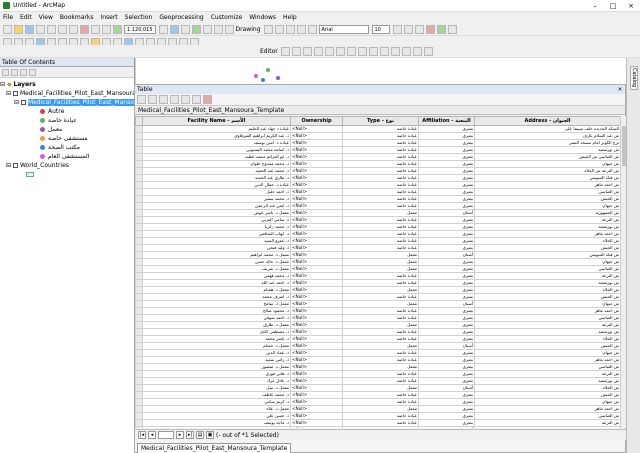 The width and height of the screenshot is (640, 453). What do you see at coordinates (547, 381) in the screenshot?
I see `cell-address: ش بورسعيد` at bounding box center [547, 381].